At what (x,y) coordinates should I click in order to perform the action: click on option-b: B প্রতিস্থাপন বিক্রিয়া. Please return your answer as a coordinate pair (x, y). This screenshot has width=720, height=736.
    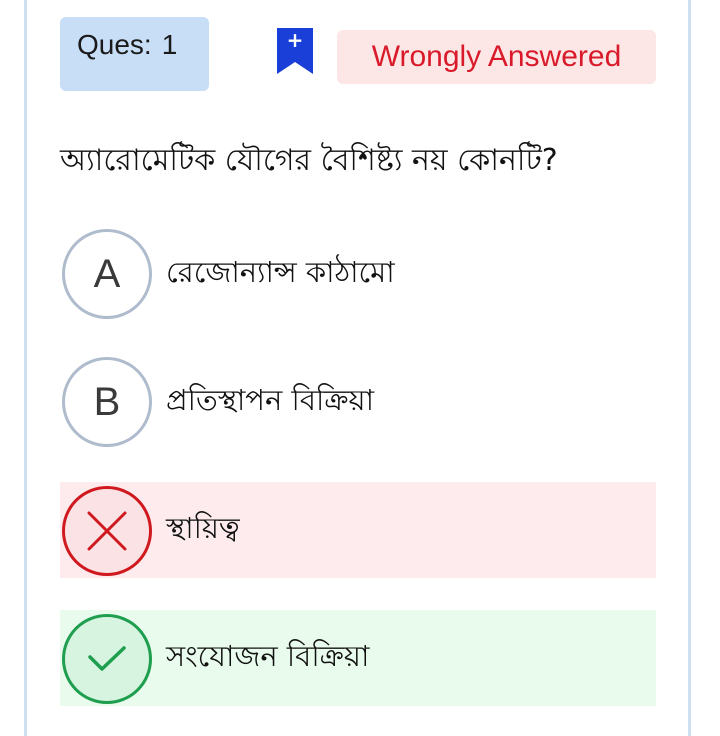
    Looking at the image, I should click on (358, 404).